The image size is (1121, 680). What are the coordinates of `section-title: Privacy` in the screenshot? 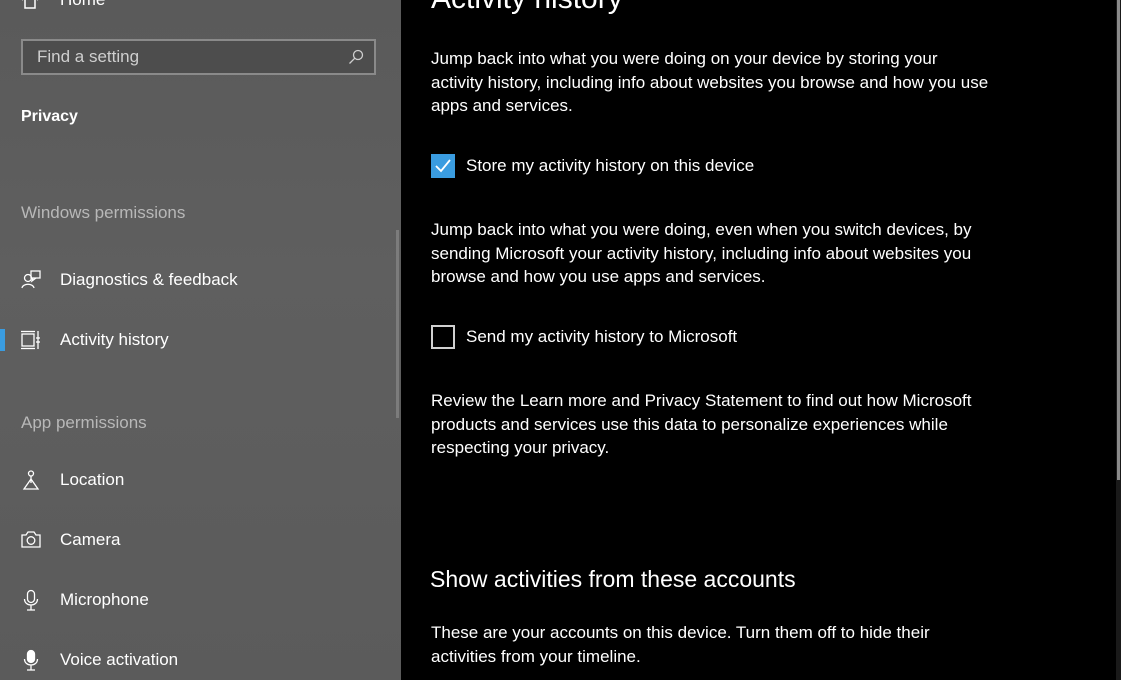 It's located at (49, 116).